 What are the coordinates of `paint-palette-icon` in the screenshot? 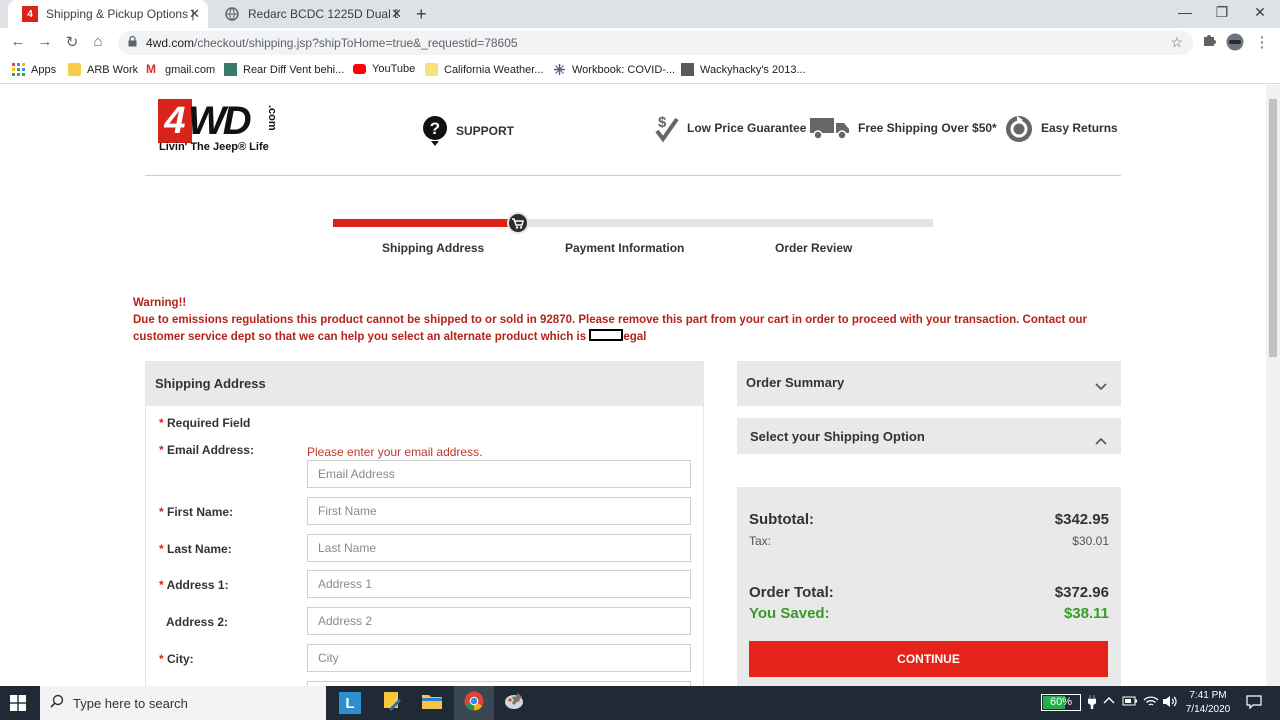 It's located at (514, 703).